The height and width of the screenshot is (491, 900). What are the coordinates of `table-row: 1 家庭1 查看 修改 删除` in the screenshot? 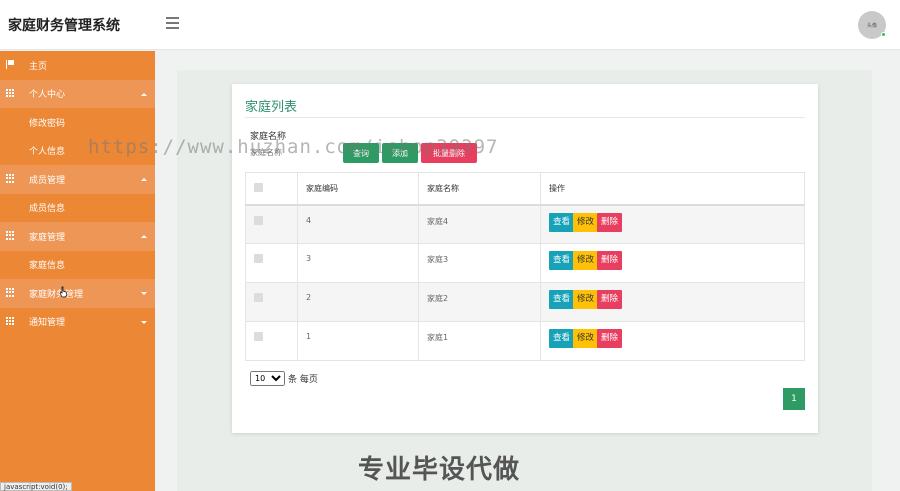 It's located at (525, 341).